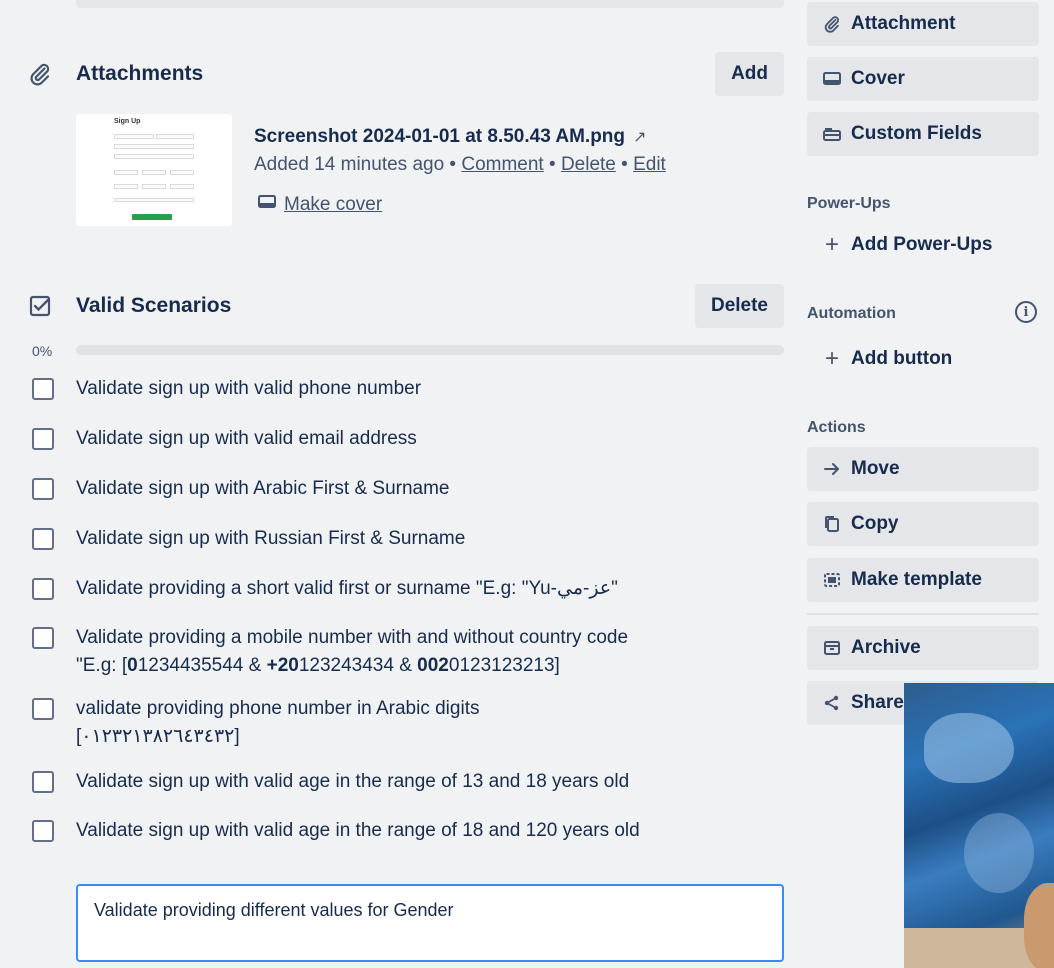 This screenshot has height=968, width=1054. What do you see at coordinates (832, 524) in the screenshot?
I see `copy-icon` at bounding box center [832, 524].